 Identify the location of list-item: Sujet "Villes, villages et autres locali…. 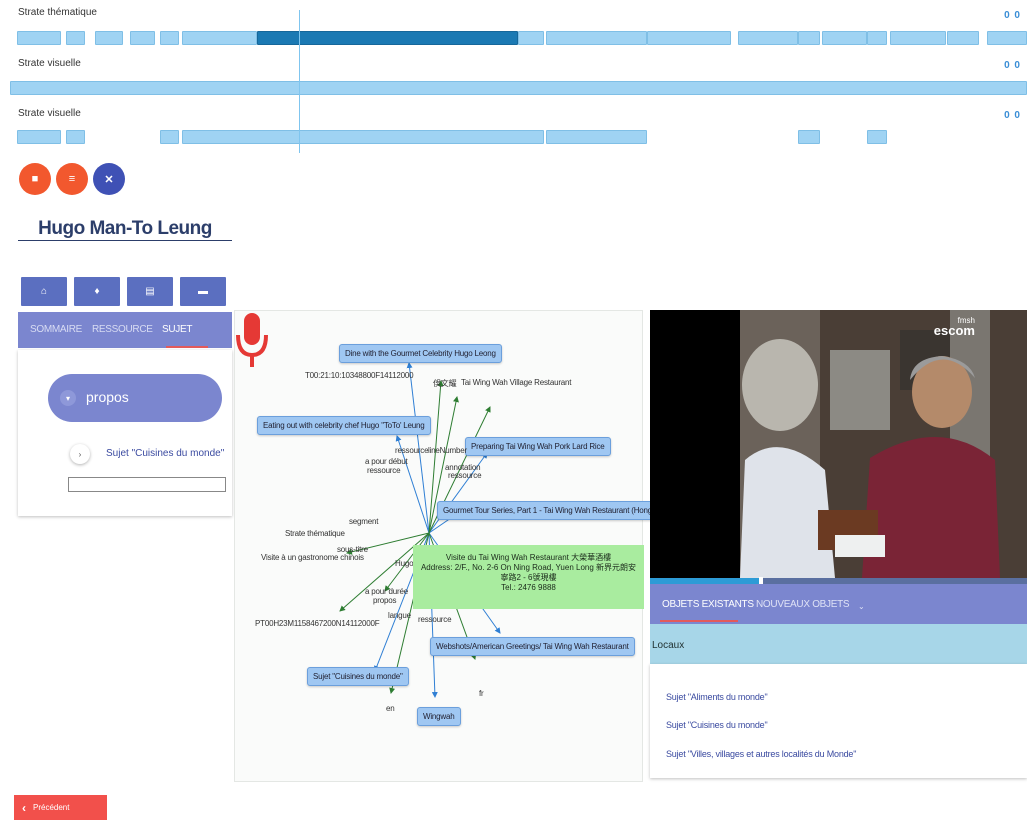
(761, 754).